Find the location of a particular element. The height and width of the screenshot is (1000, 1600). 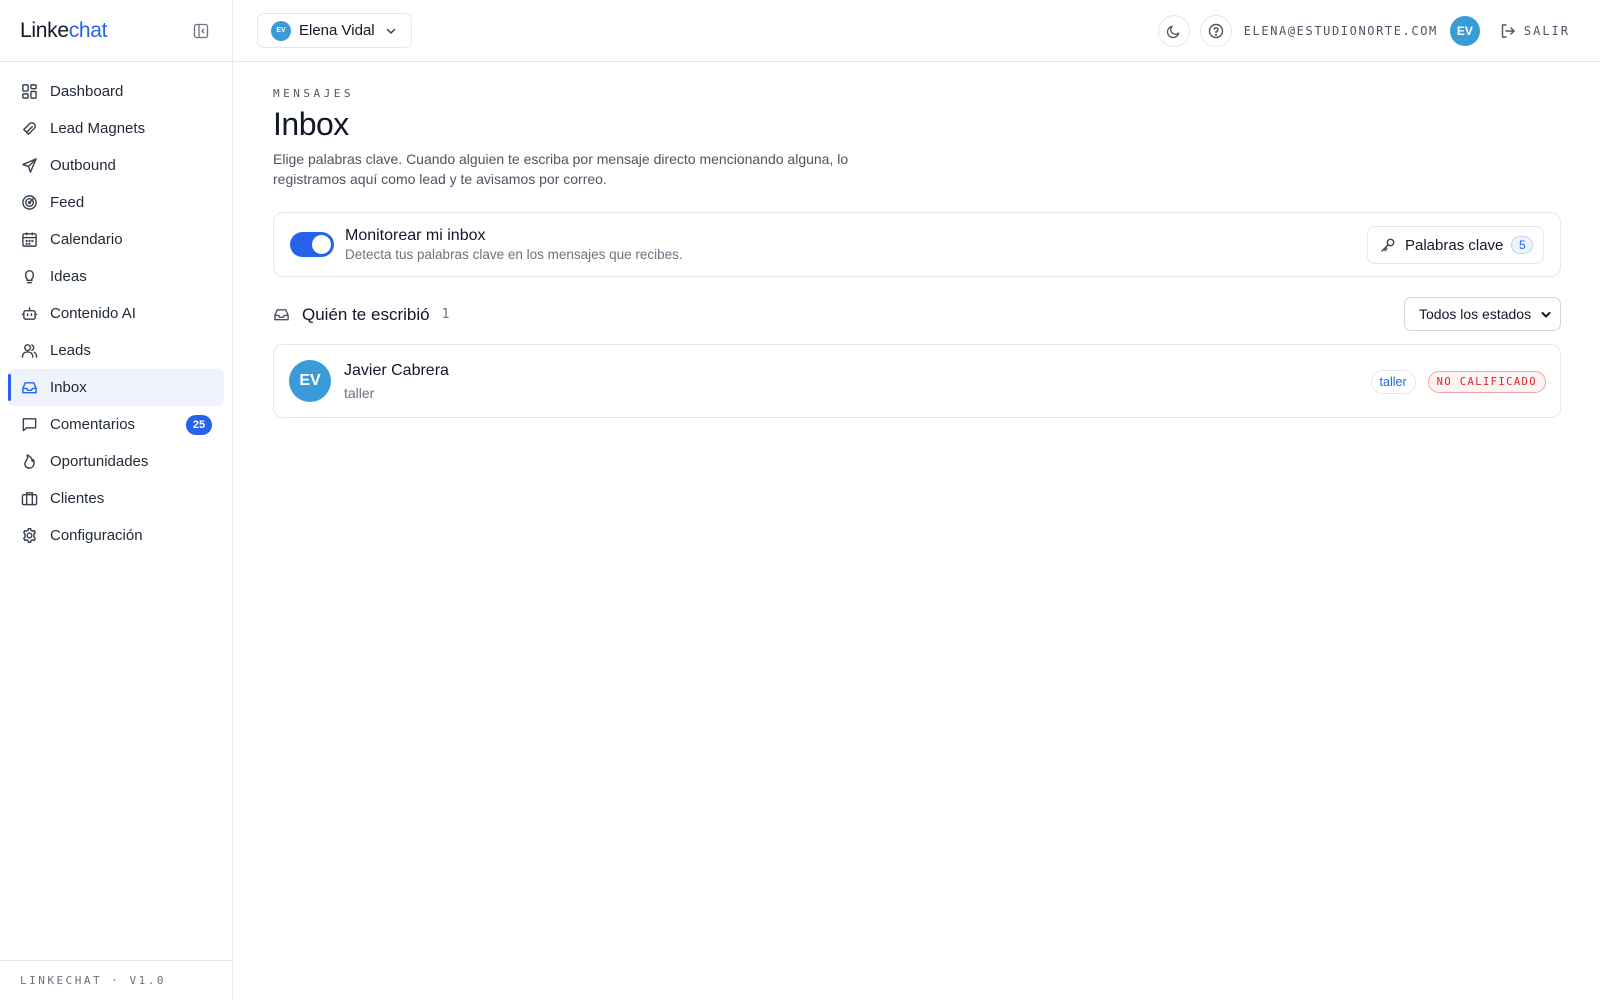

account-switcher: EV Elena Vidal is located at coordinates (334, 30).